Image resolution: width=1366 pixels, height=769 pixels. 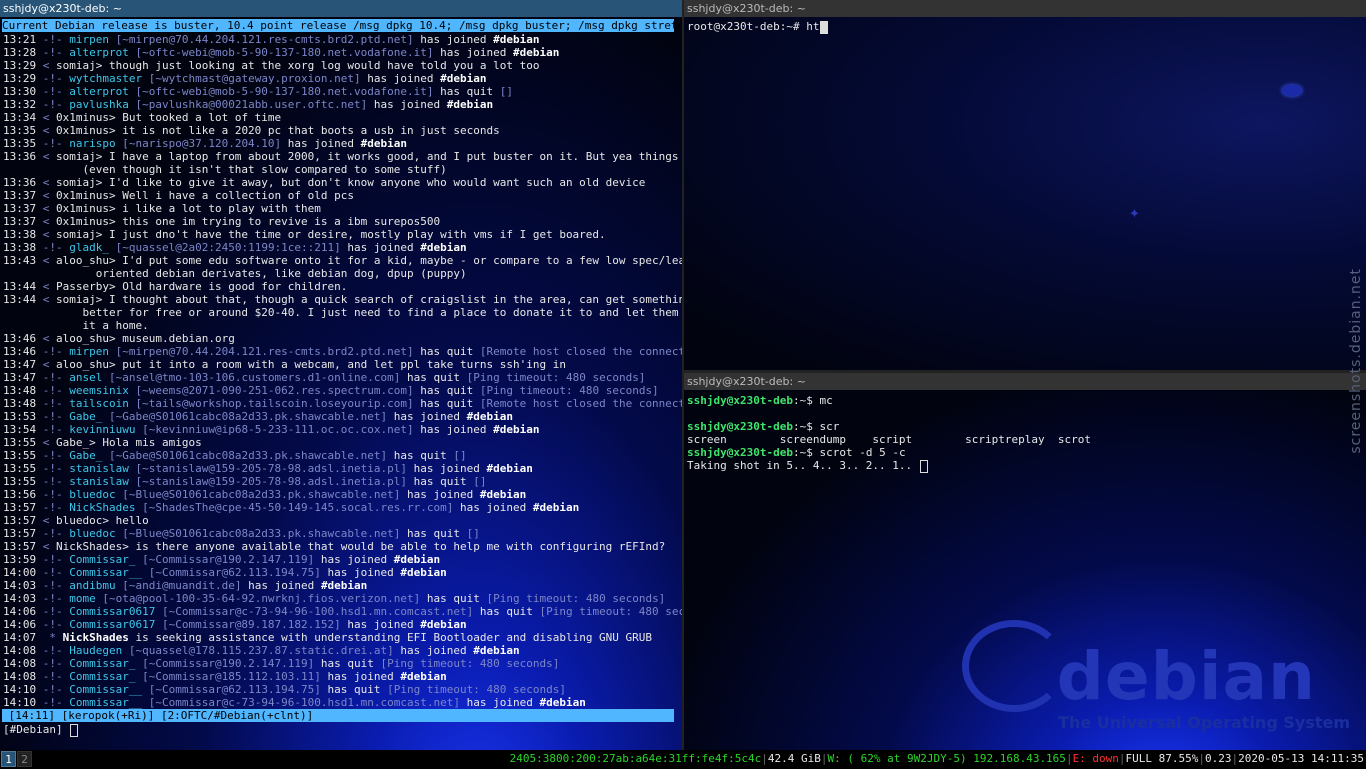 What do you see at coordinates (235, 195) in the screenshot?
I see `message-text: Well i have a collection of old pcs` at bounding box center [235, 195].